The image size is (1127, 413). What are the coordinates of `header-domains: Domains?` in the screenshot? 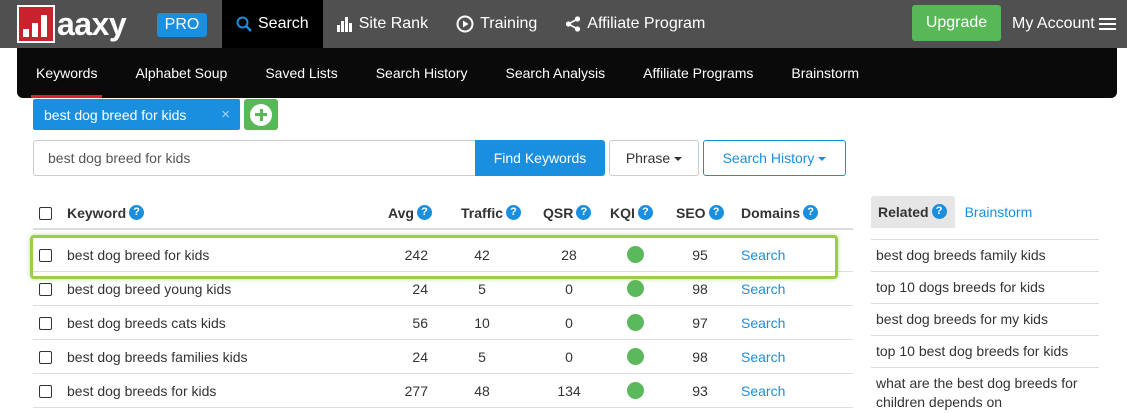 It's located at (780, 213).